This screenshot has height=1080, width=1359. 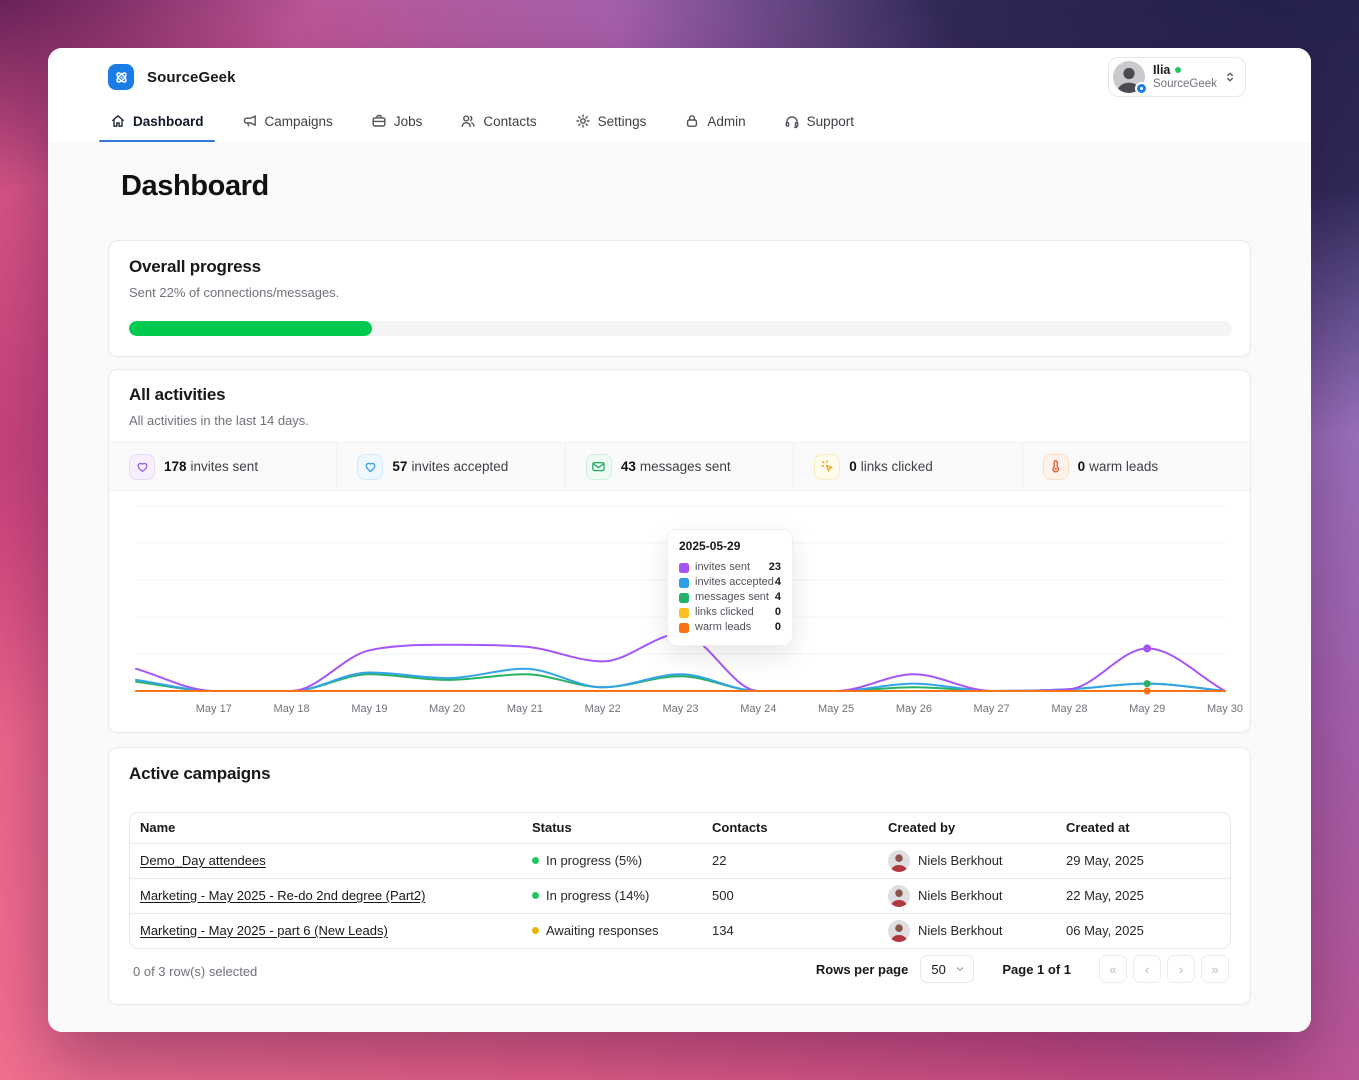 I want to click on nav-item-campaigns: Campaigns, so click(x=287, y=122).